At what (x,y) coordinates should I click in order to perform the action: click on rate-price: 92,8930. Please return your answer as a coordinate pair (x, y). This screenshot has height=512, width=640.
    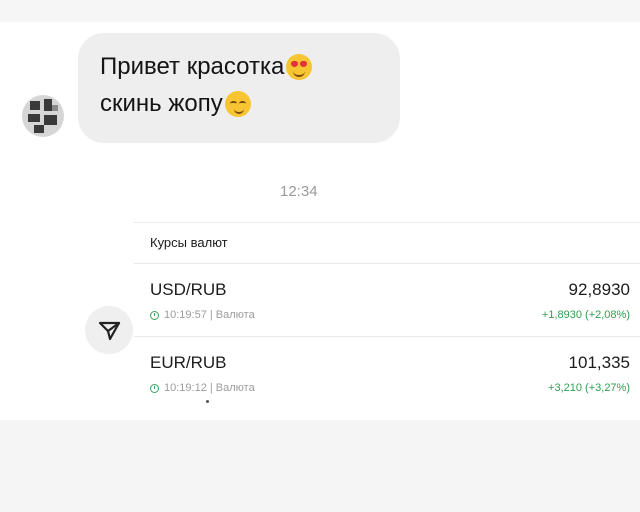
    Looking at the image, I should click on (599, 289).